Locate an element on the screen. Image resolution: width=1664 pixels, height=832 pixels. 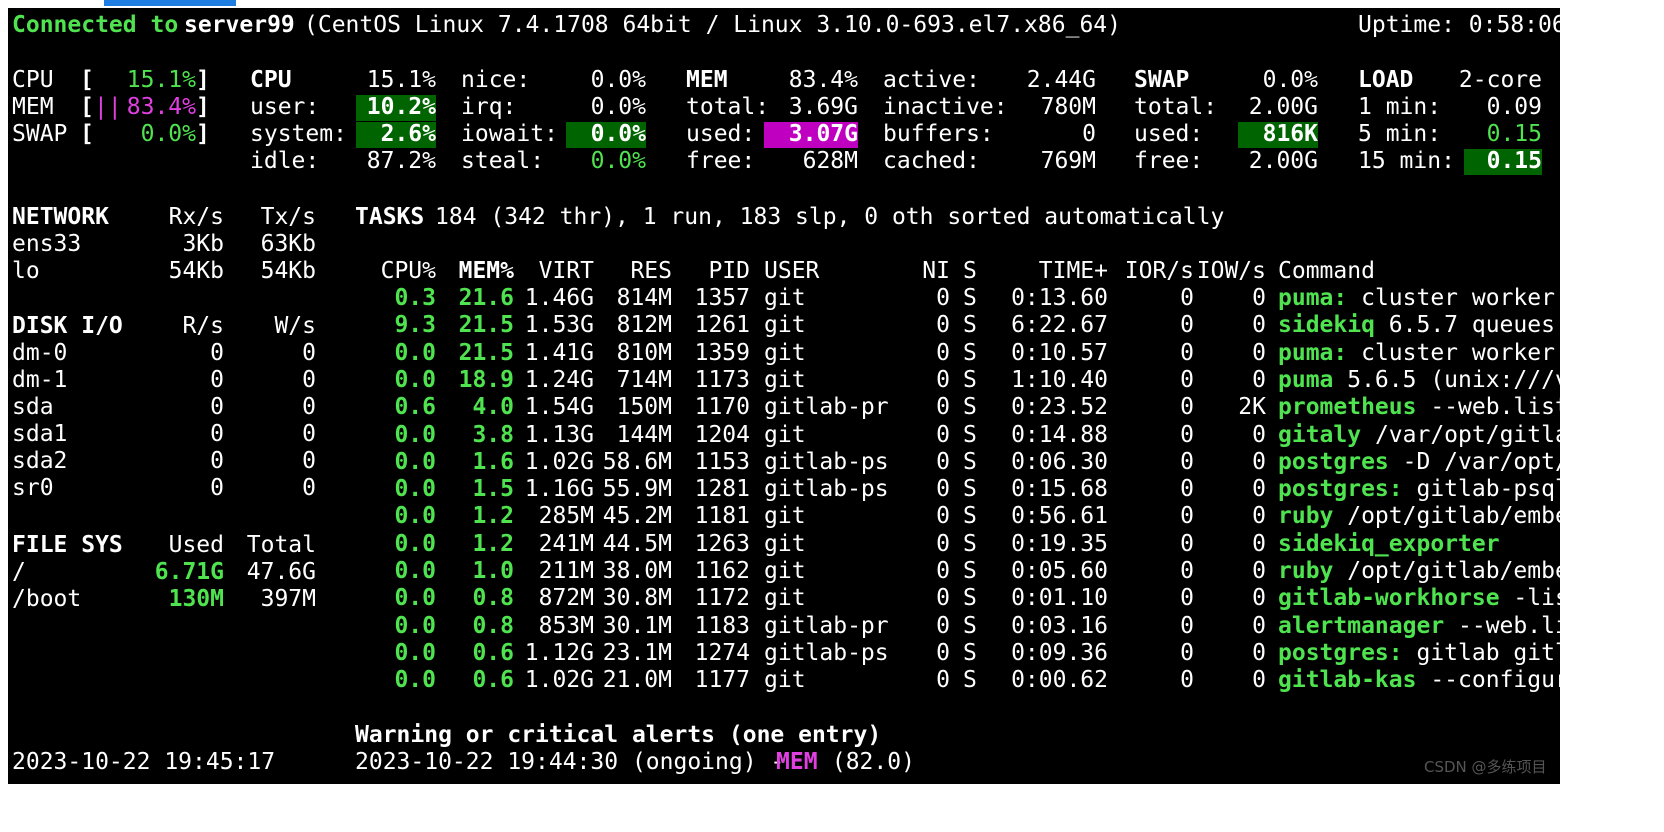
watermark: CSDN @多练项目 is located at coordinates (1485, 767).